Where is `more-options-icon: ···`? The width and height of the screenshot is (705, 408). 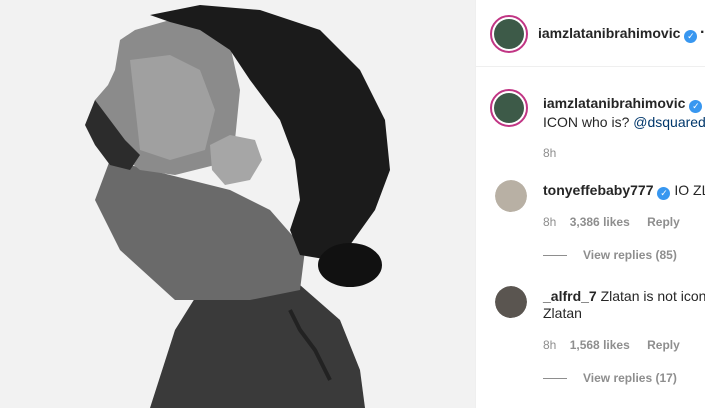
more-options-icon: ··· is located at coordinates (702, 33).